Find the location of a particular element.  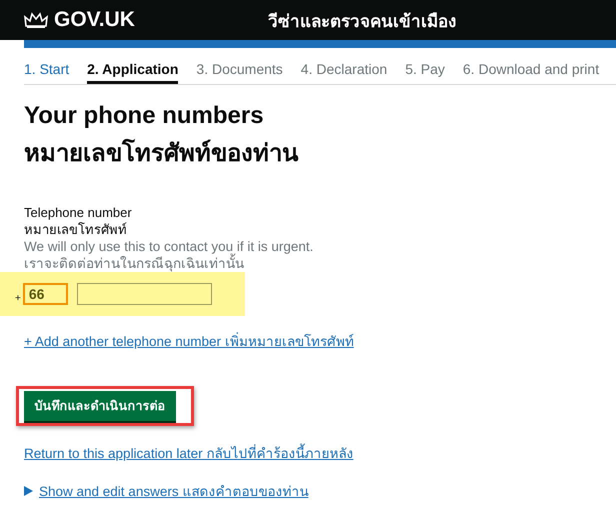

field-label-thai: หมายเลขโทรศัพท์ is located at coordinates (76, 229).